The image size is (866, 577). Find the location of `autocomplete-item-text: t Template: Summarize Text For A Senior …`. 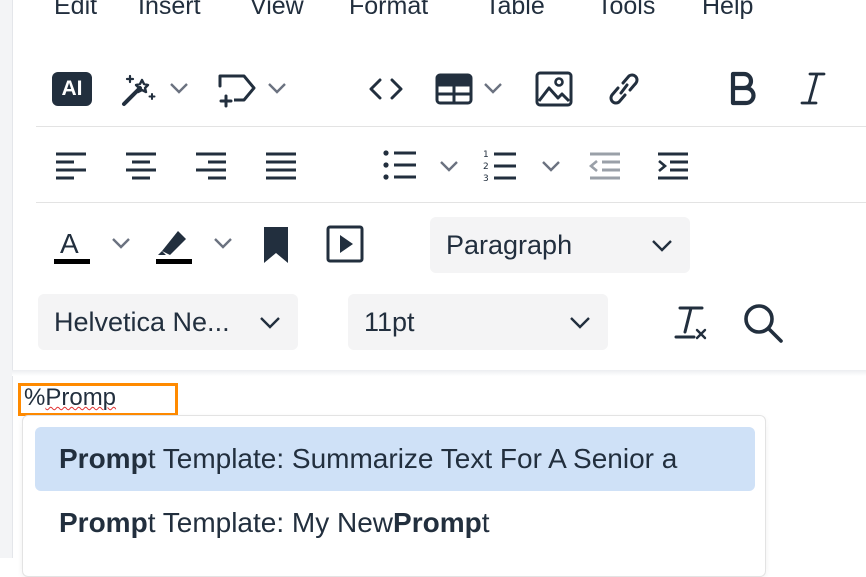

autocomplete-item-text: t Template: Summarize Text For A Senior … is located at coordinates (412, 458).